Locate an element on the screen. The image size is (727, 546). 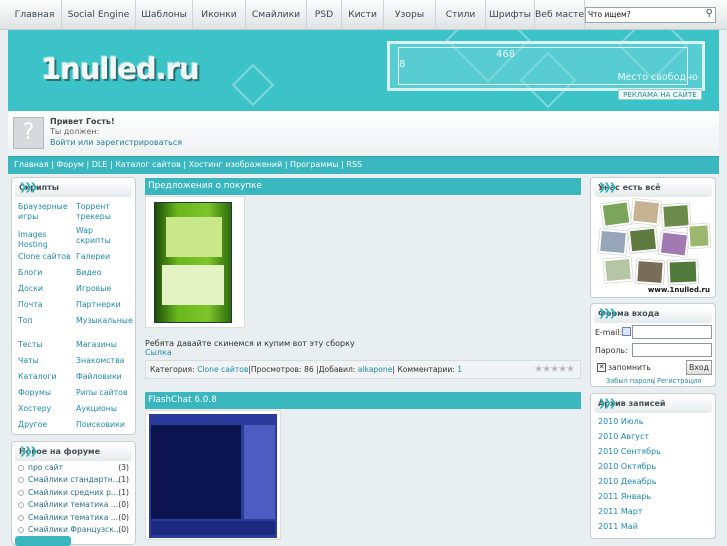
script-link: Wap скрипты is located at coordinates (103, 236).